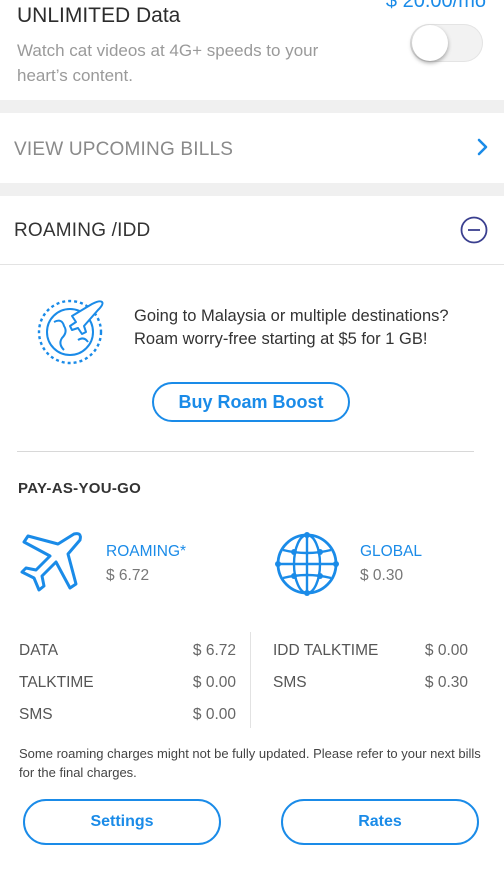  Describe the element at coordinates (80, 488) in the screenshot. I see `pay-as-you-go-title: PAY-AS-YOU-GO` at that location.